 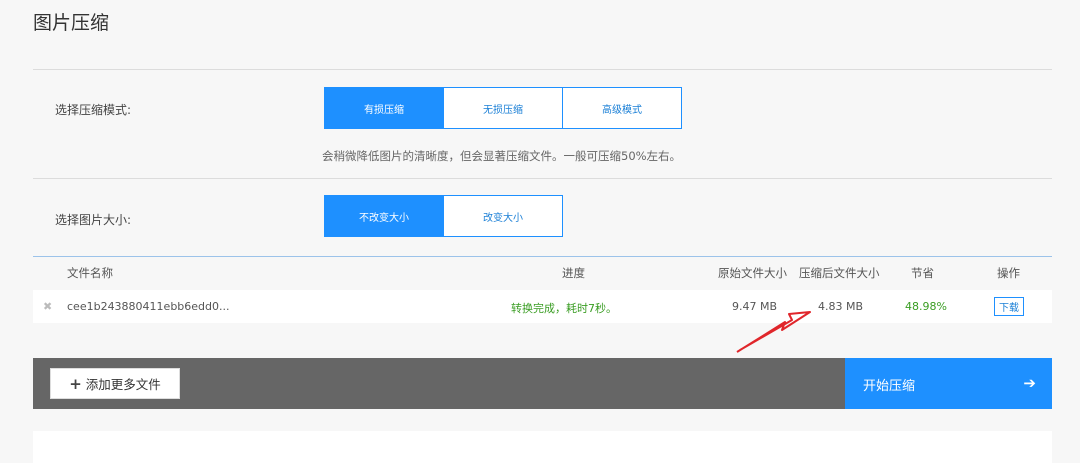 I want to click on size-change-button: 改变大小, so click(x=503, y=216).